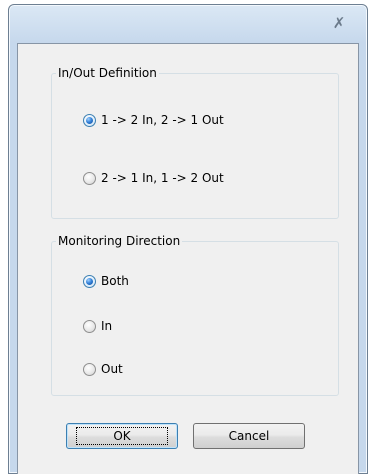  What do you see at coordinates (188, 24) in the screenshot?
I see `title-bar: ✗` at bounding box center [188, 24].